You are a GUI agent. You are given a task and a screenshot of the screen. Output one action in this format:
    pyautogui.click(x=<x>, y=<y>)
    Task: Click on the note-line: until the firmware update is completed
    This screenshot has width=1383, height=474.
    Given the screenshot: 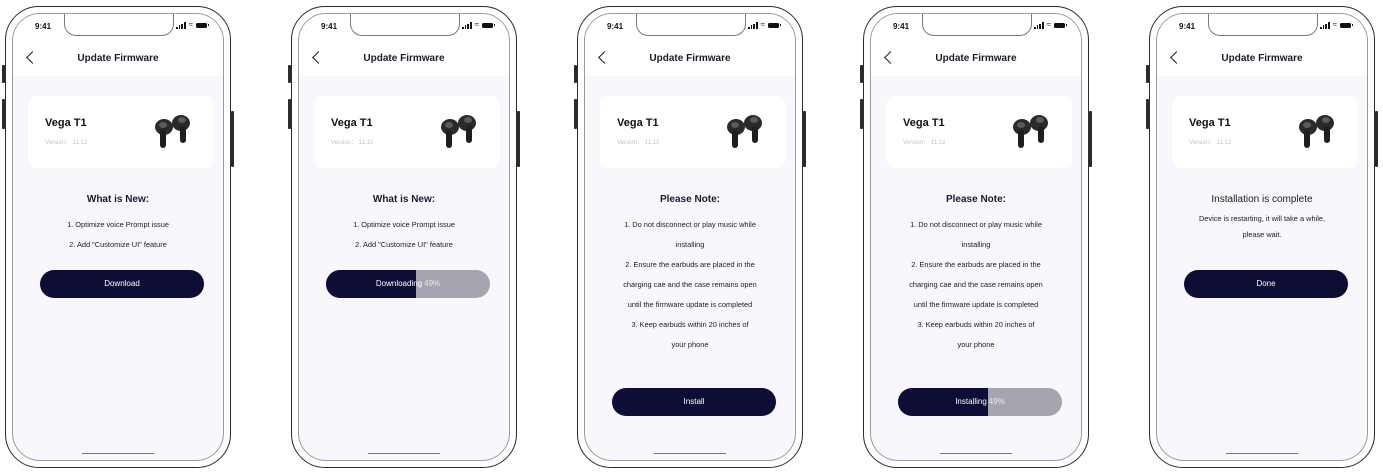 What is the action you would take?
    pyautogui.click(x=690, y=304)
    